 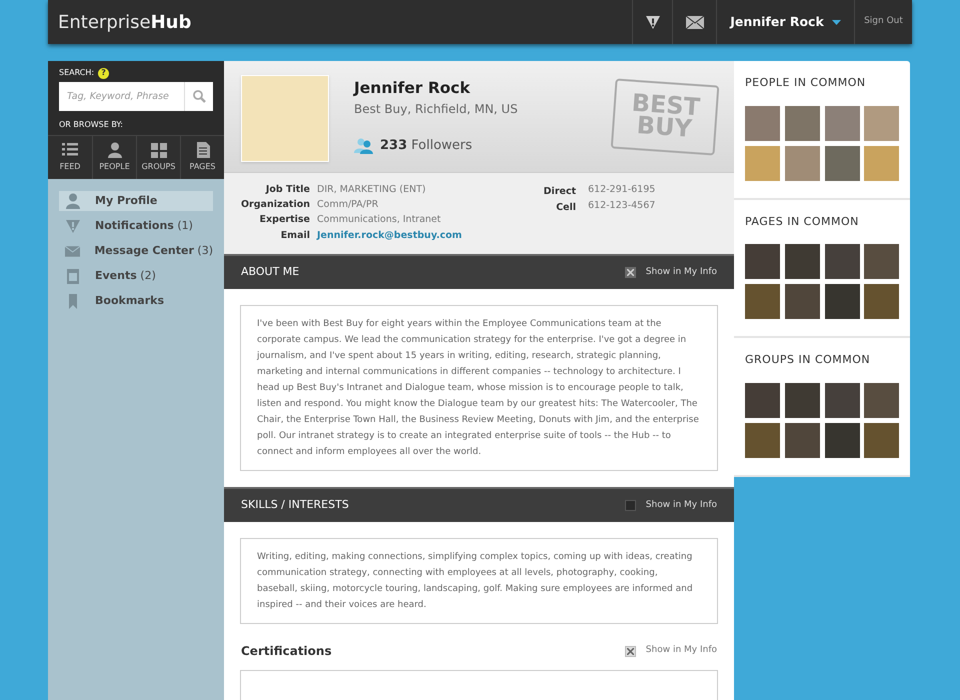 What do you see at coordinates (559, 191) in the screenshot?
I see `field-label: Direct` at bounding box center [559, 191].